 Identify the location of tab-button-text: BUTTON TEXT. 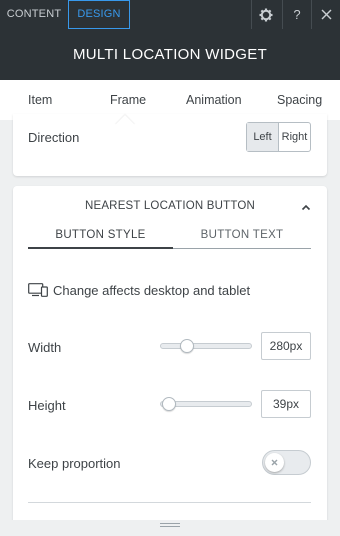
(242, 239).